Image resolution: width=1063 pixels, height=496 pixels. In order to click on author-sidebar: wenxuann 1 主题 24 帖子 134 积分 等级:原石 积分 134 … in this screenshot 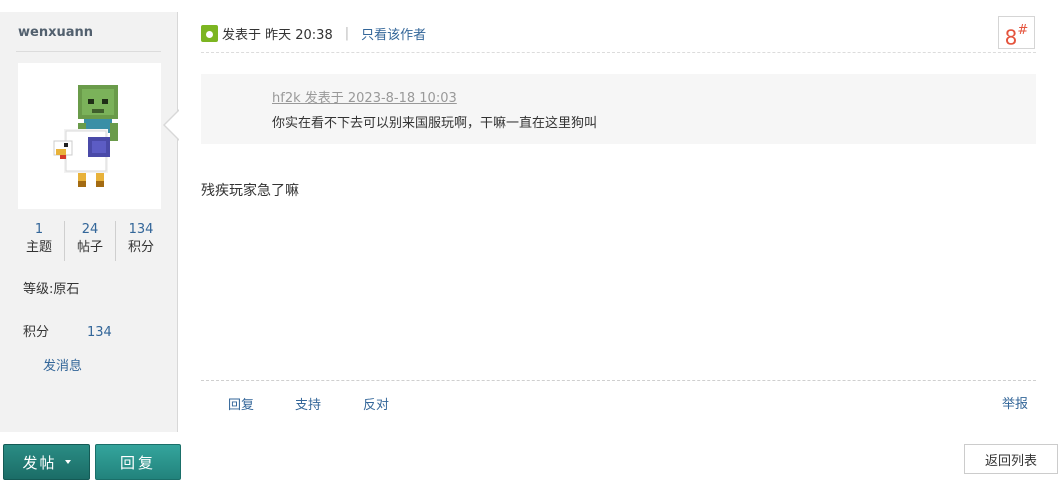, I will do `click(89, 222)`.